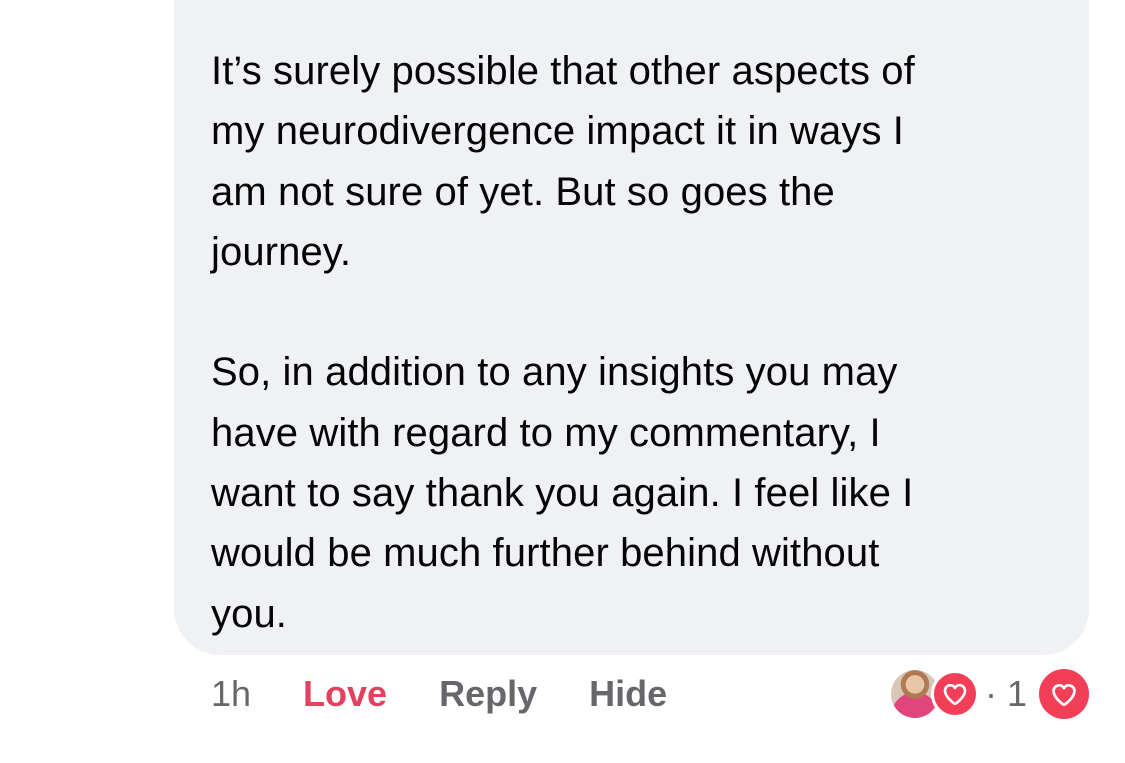  Describe the element at coordinates (488, 694) in the screenshot. I see `reply-button: Reply` at that location.